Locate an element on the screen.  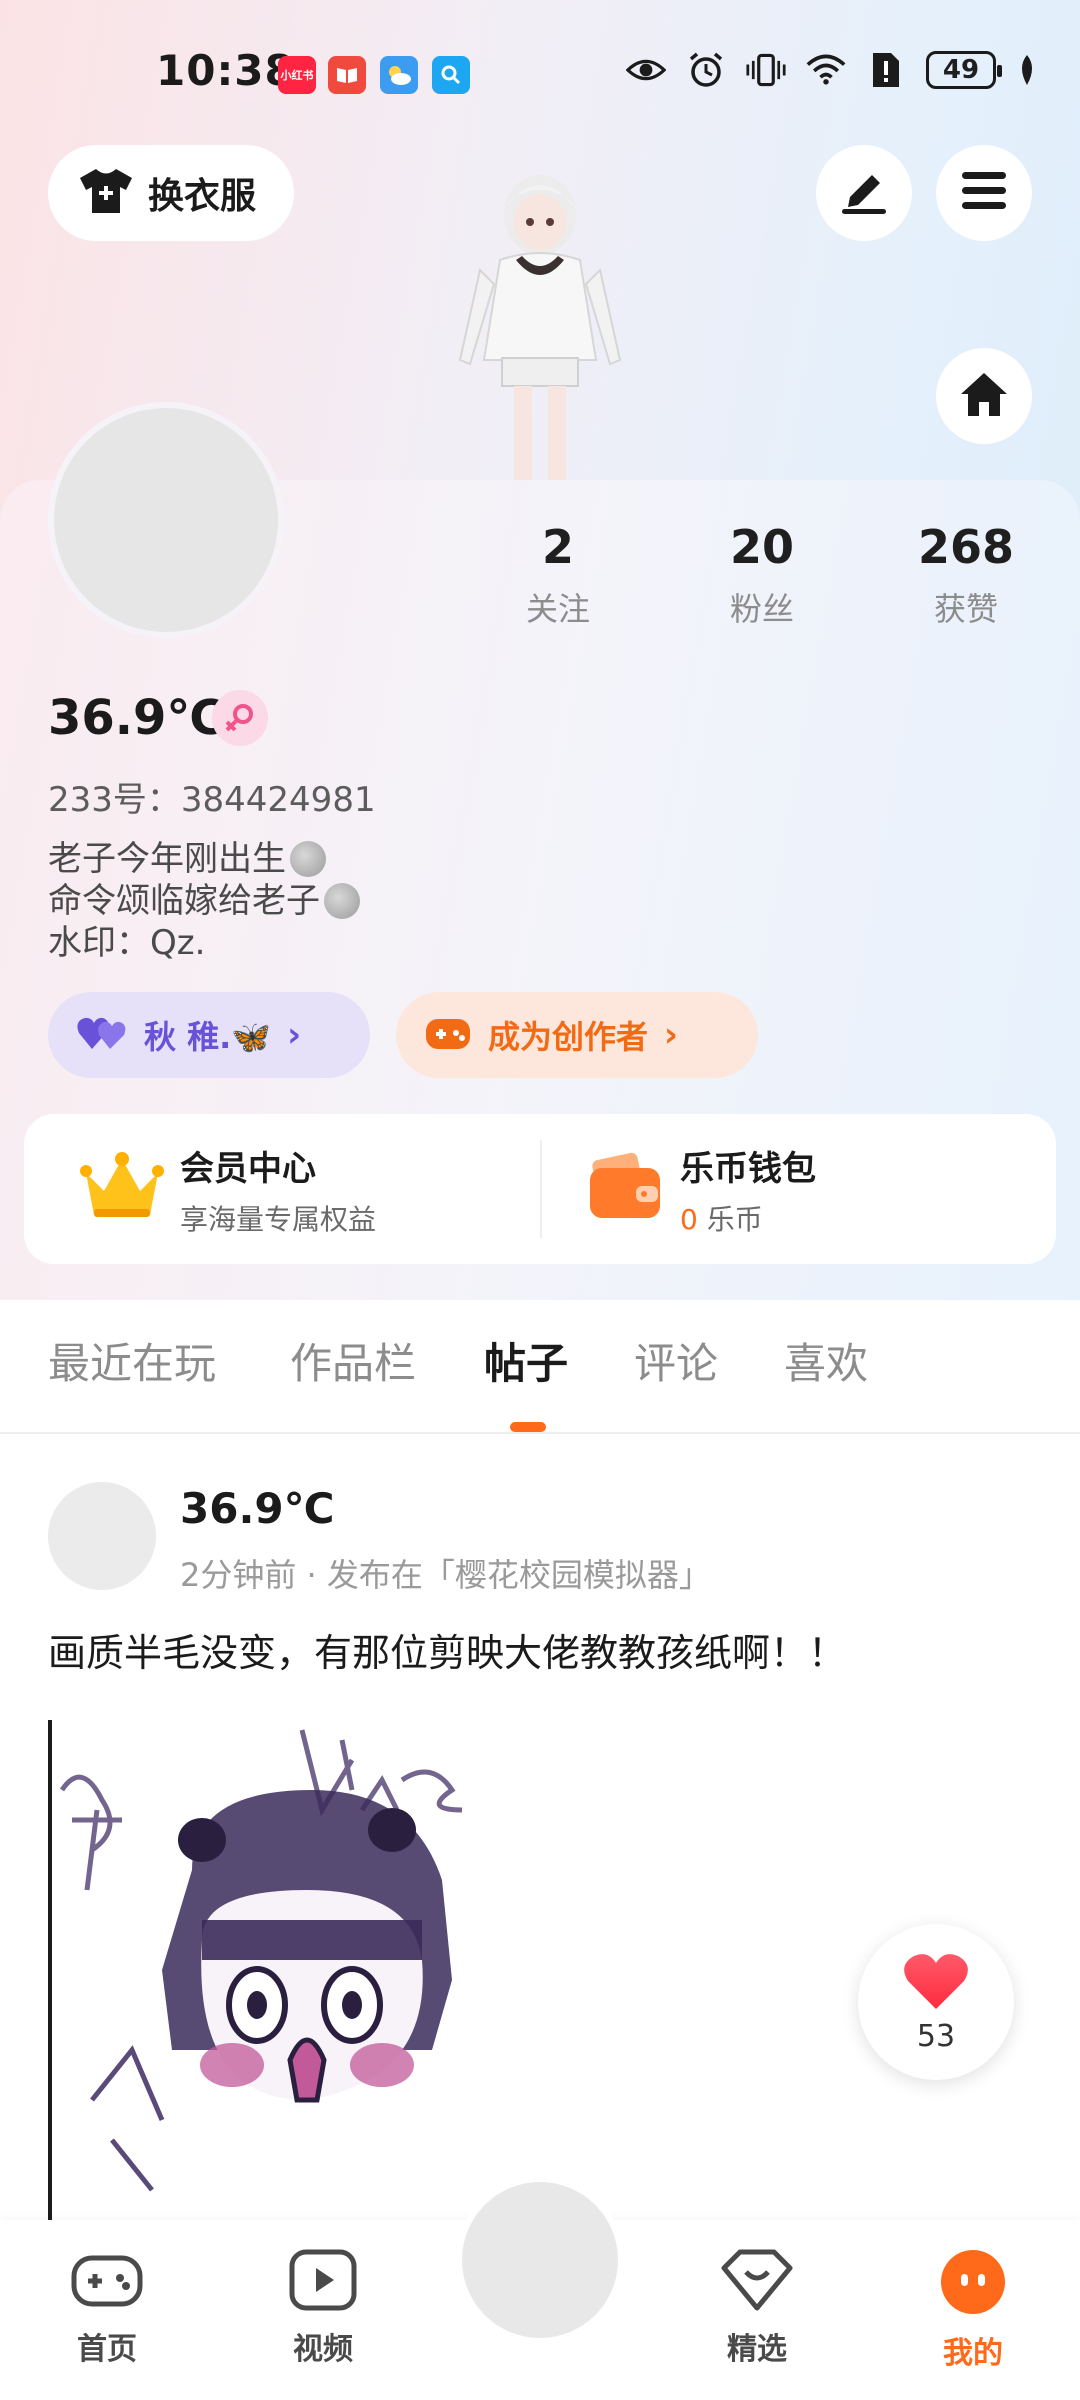
followers-label: 粉丝 is located at coordinates (761, 609).